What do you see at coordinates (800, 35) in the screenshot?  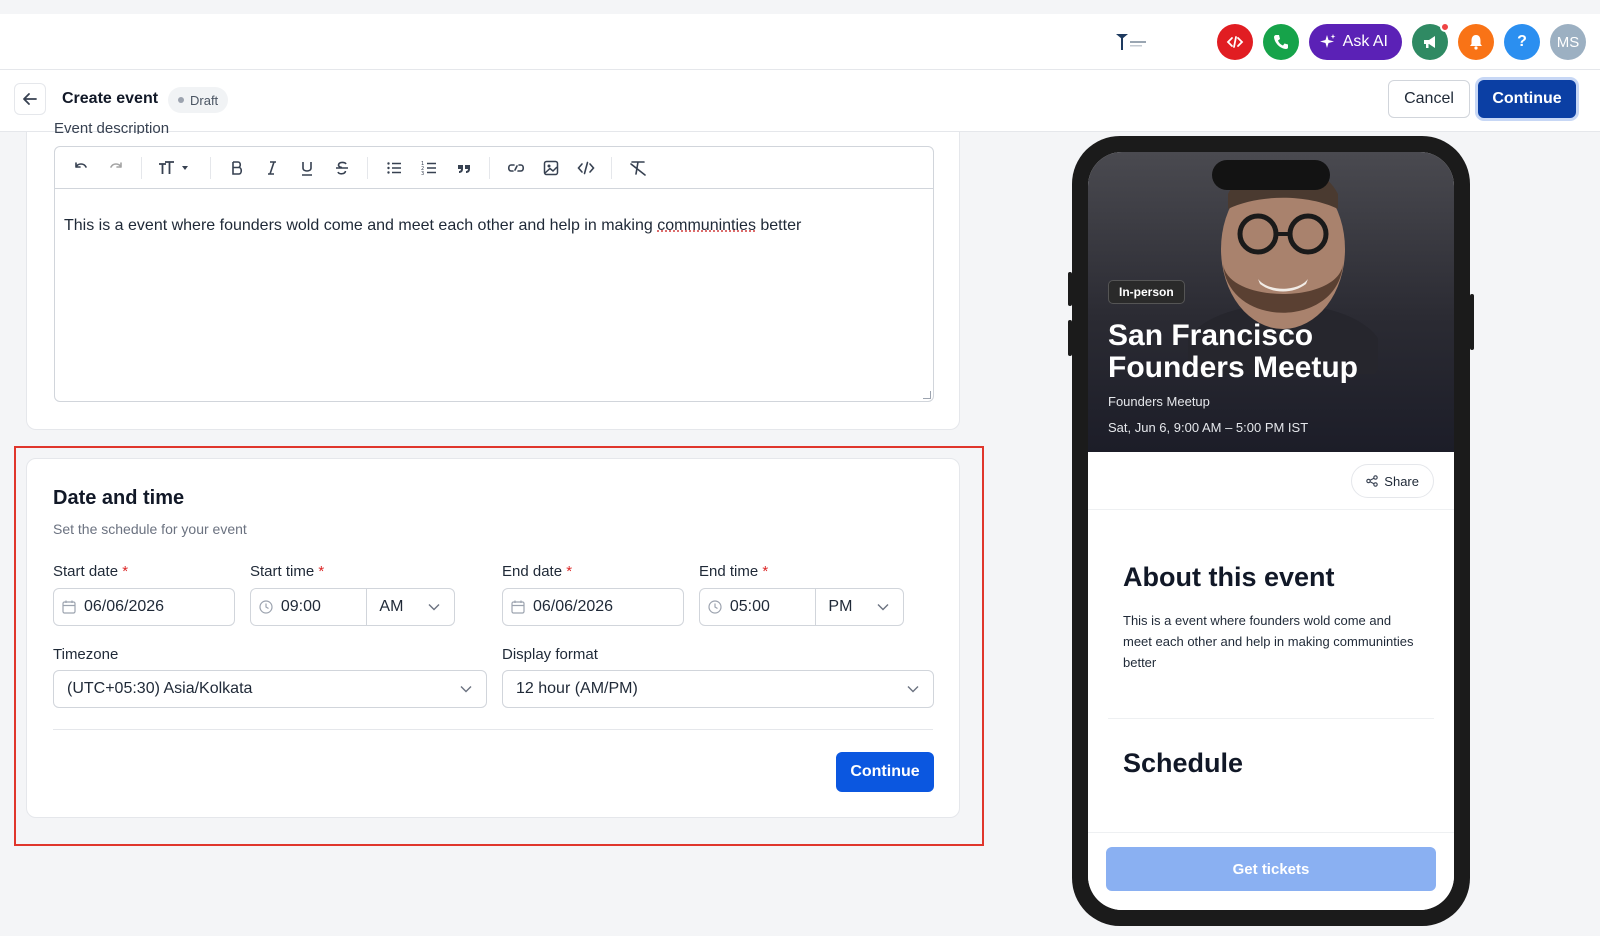 I see `top-bar: Ask AI ? MS` at bounding box center [800, 35].